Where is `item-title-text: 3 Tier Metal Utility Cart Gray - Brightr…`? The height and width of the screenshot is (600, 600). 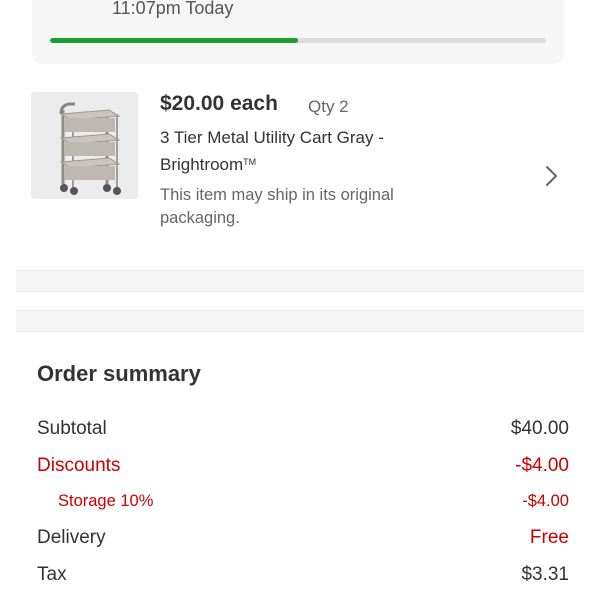 item-title-text: 3 Tier Metal Utility Cart Gray - Brightr… is located at coordinates (272, 151).